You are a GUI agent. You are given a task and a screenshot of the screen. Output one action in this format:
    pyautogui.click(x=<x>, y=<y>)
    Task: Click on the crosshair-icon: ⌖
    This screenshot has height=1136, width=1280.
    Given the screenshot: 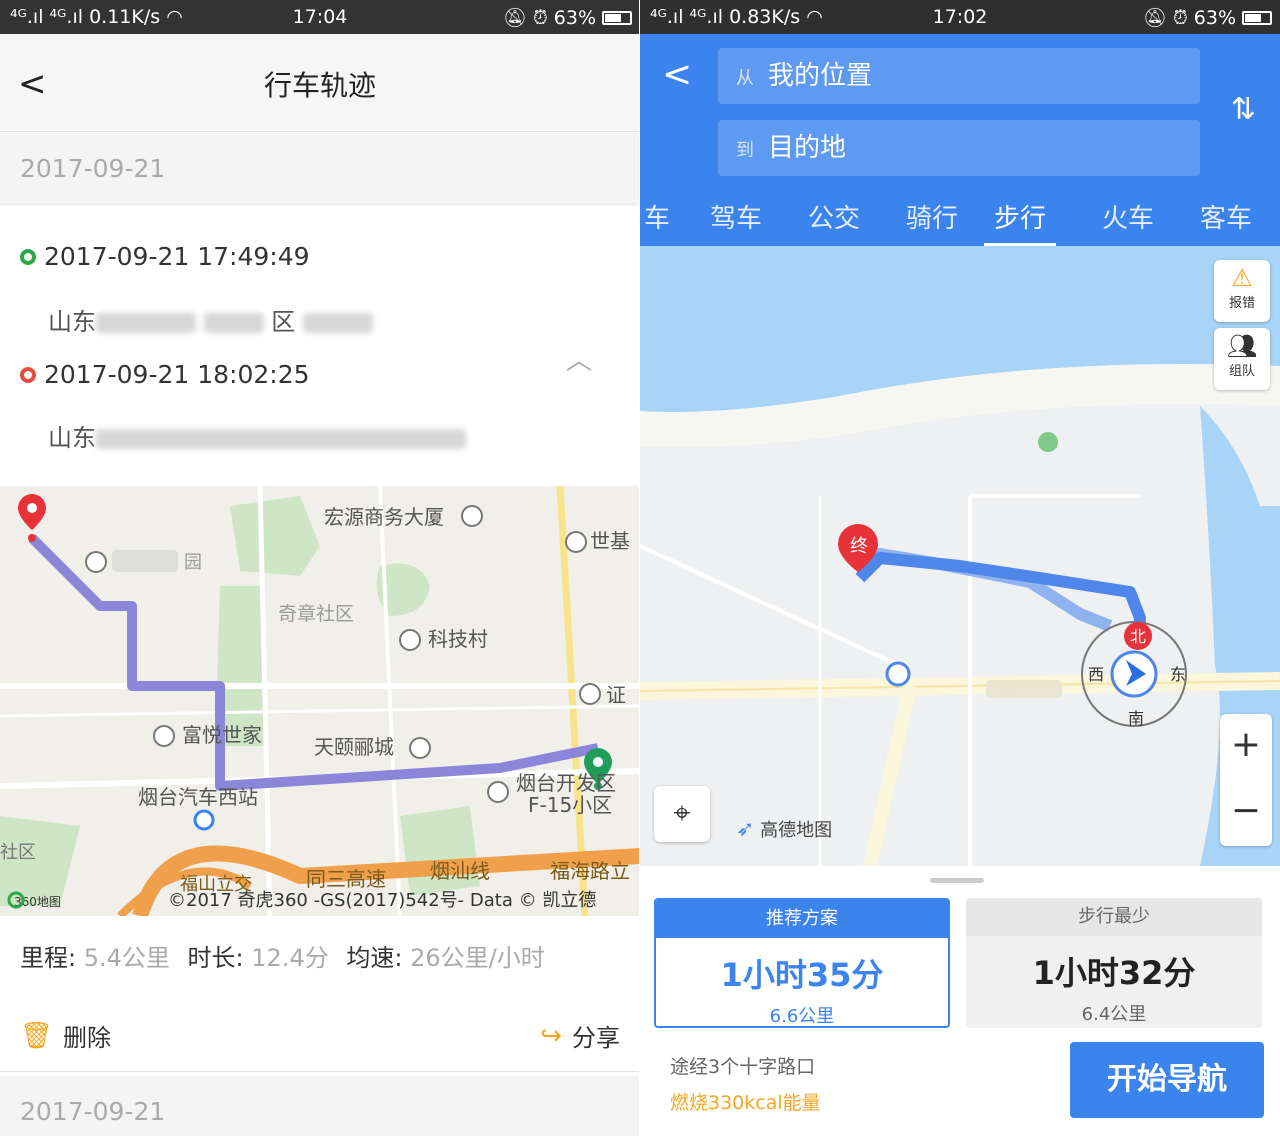 What is the action you would take?
    pyautogui.click(x=682, y=813)
    